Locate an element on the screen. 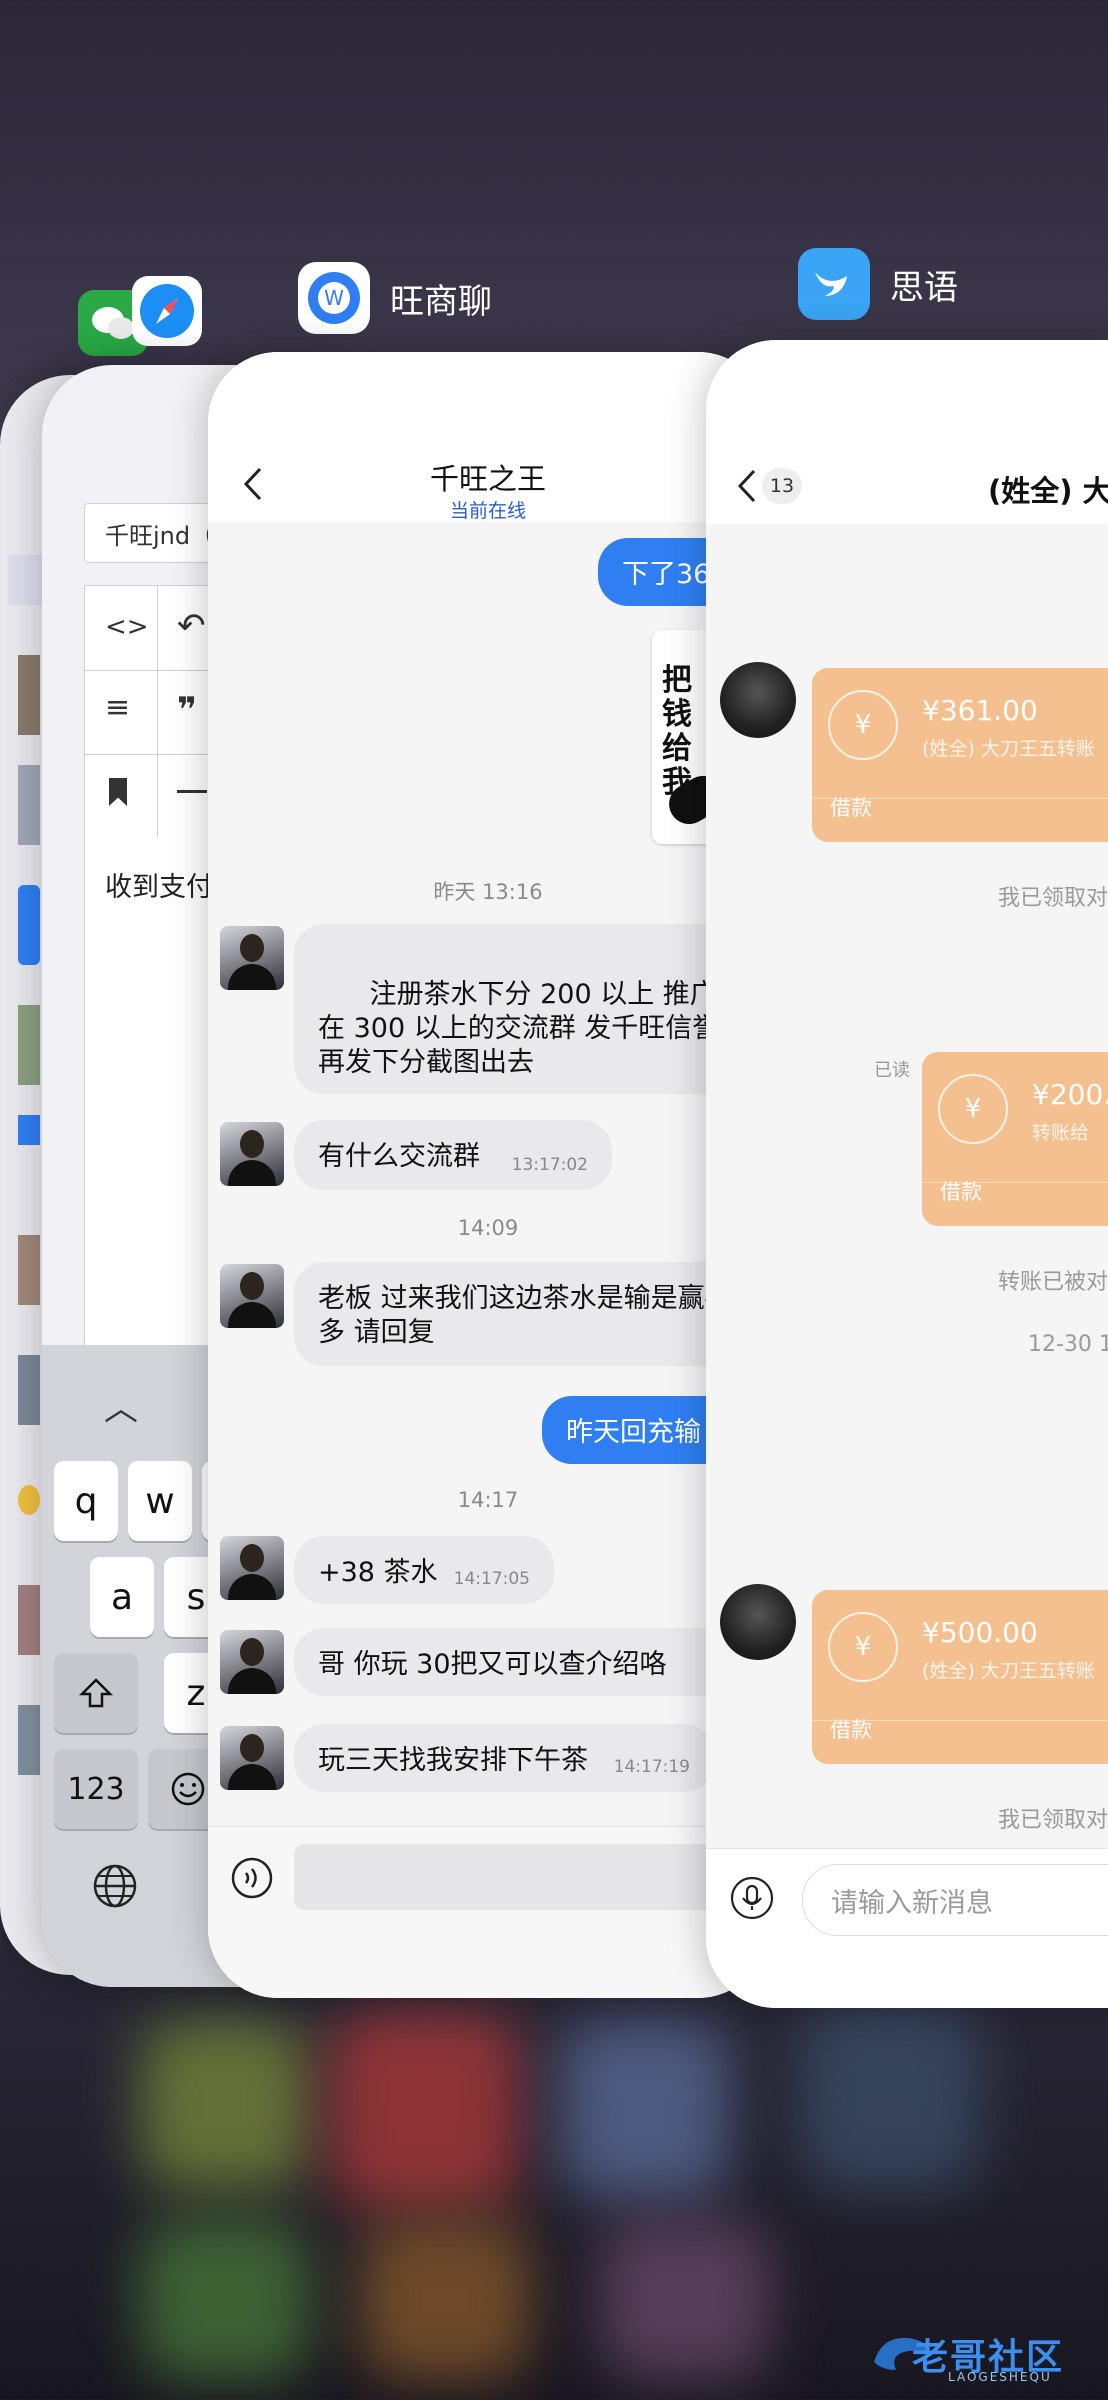 The image size is (1108, 2400). chat-title: (姓全) 大刀 is located at coordinates (1048, 491).